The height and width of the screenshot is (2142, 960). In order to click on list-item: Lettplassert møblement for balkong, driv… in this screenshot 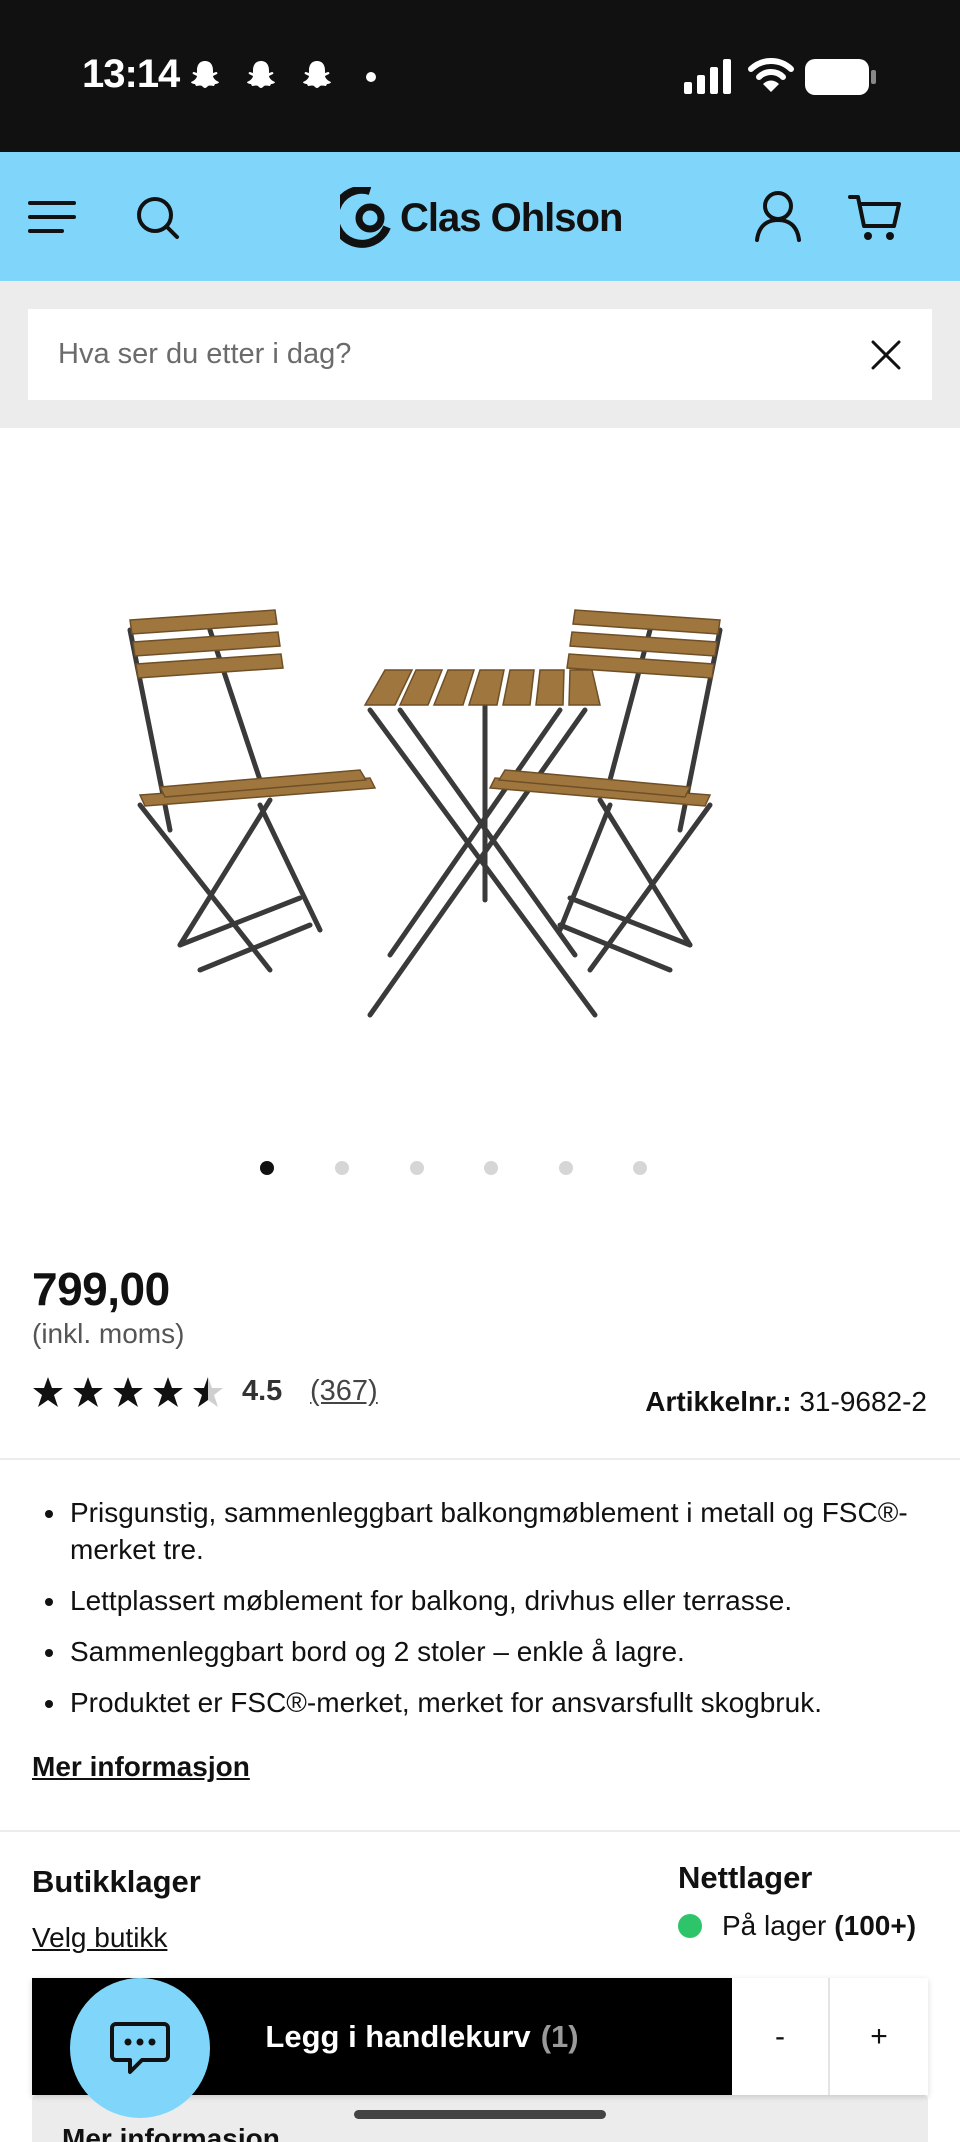, I will do `click(498, 1600)`.